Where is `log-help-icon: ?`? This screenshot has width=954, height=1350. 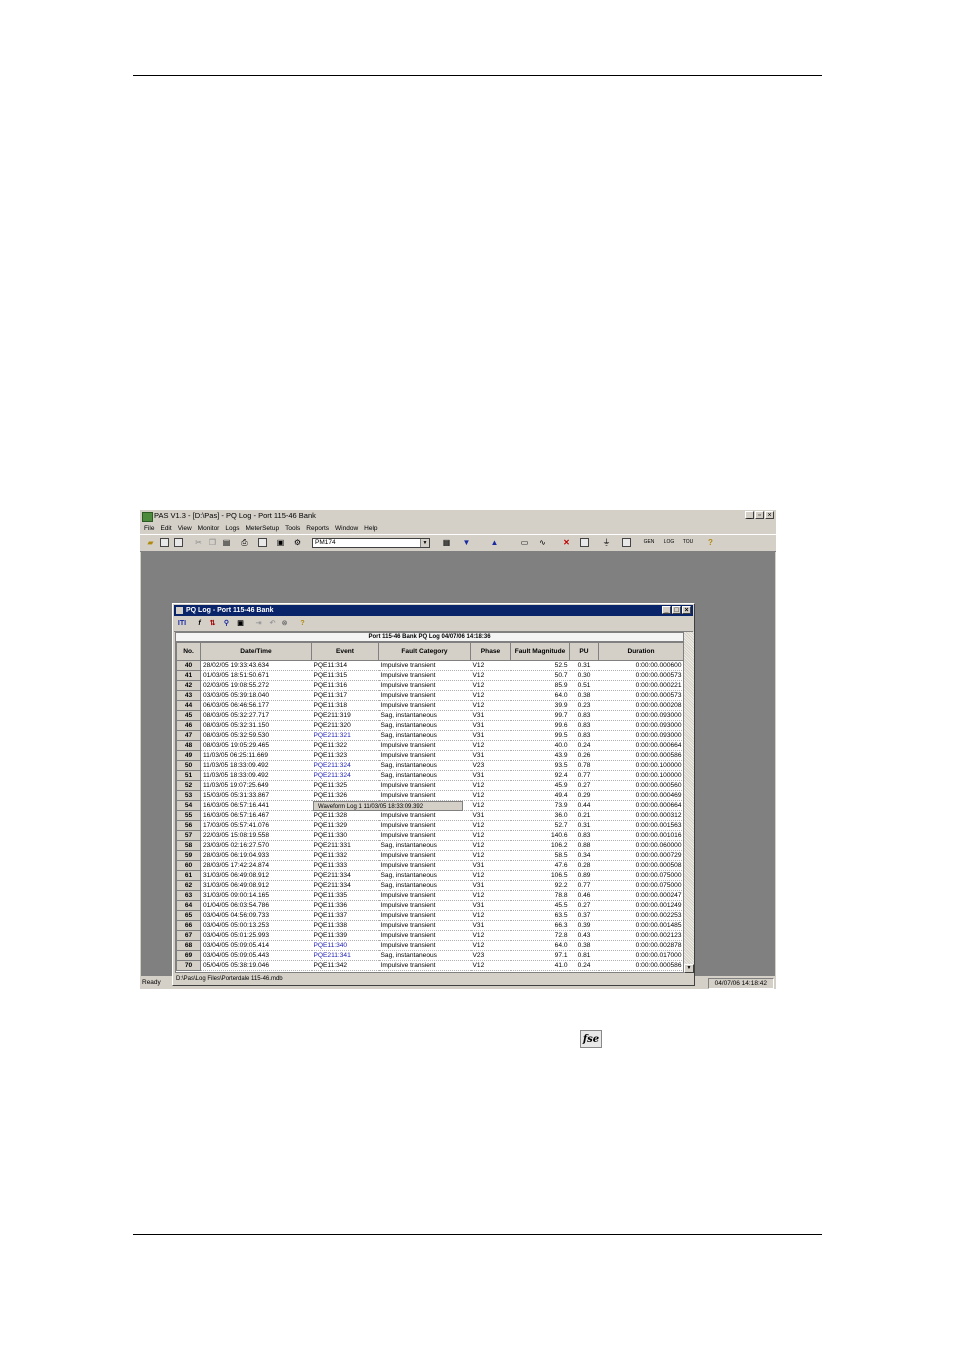
log-help-icon: ? is located at coordinates (302, 623).